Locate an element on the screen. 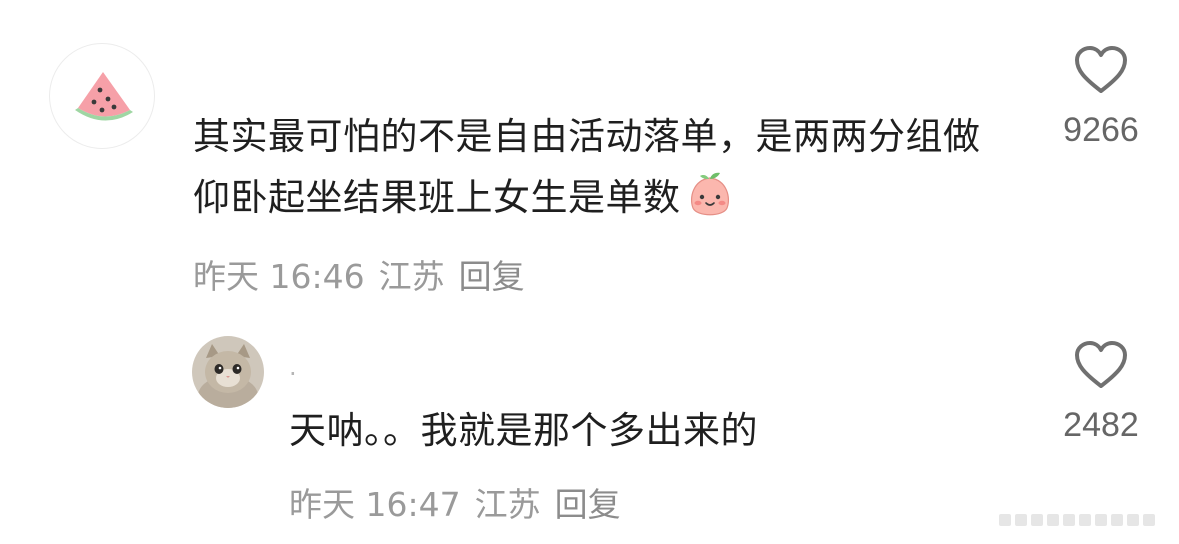  reply-time: 昨天 16:47 is located at coordinates (375, 504).